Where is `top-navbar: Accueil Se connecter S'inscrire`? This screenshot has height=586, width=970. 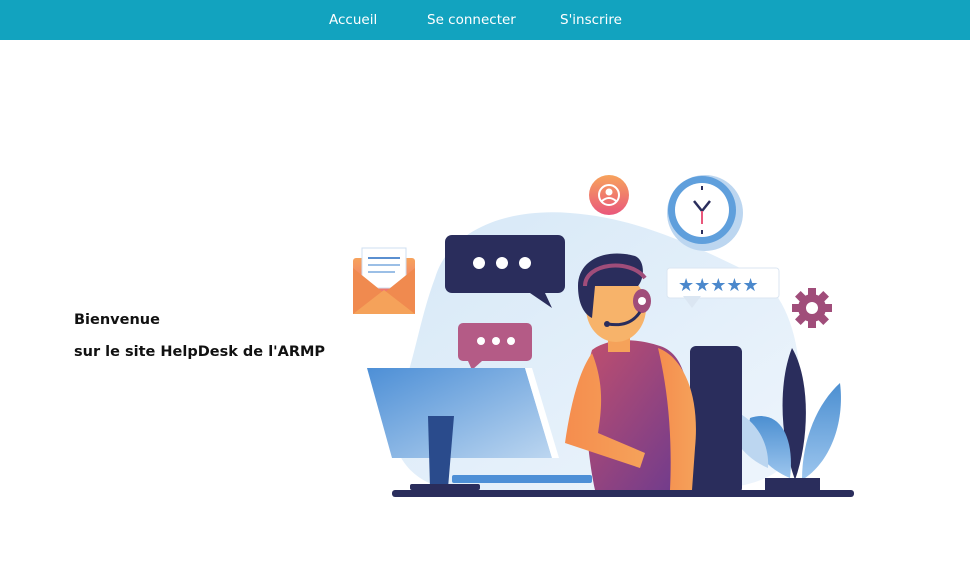
top-navbar: Accueil Se connecter S'inscrire is located at coordinates (485, 20).